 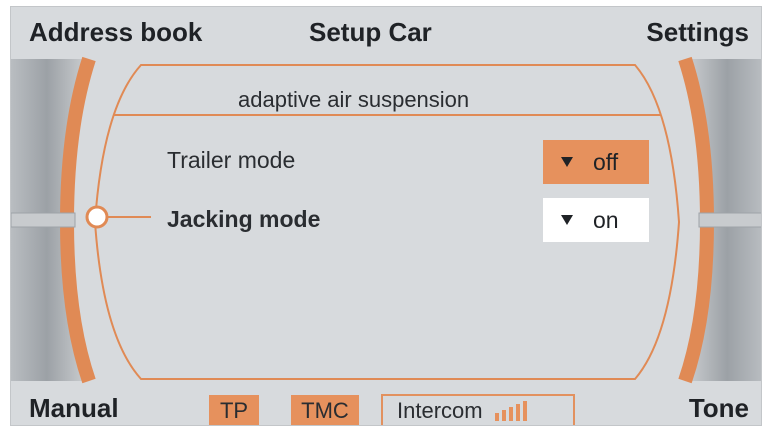 I want to click on intercom-indicator: Intercom, so click(x=478, y=409).